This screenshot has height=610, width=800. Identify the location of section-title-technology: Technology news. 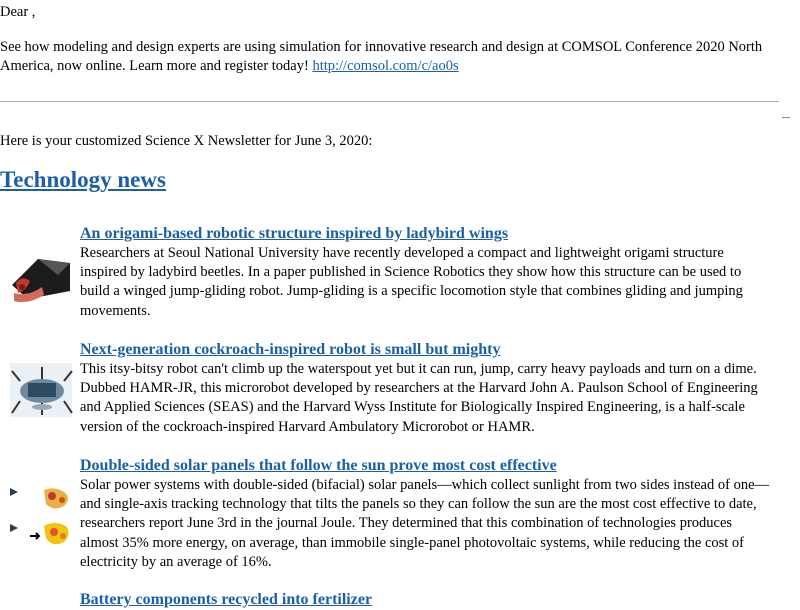
(83, 180).